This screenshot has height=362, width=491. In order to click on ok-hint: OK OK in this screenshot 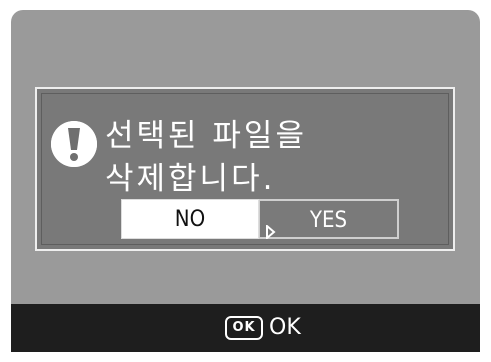, I will do `click(263, 328)`.